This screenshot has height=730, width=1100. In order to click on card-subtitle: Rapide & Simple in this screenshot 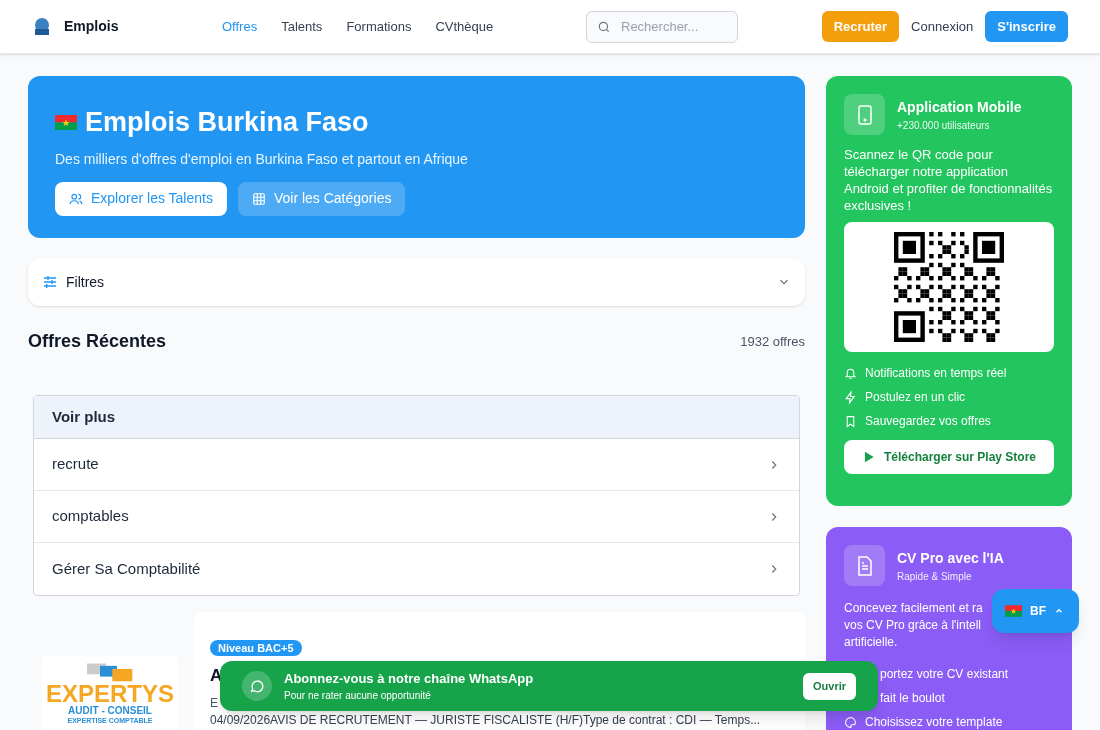, I will do `click(935, 576)`.